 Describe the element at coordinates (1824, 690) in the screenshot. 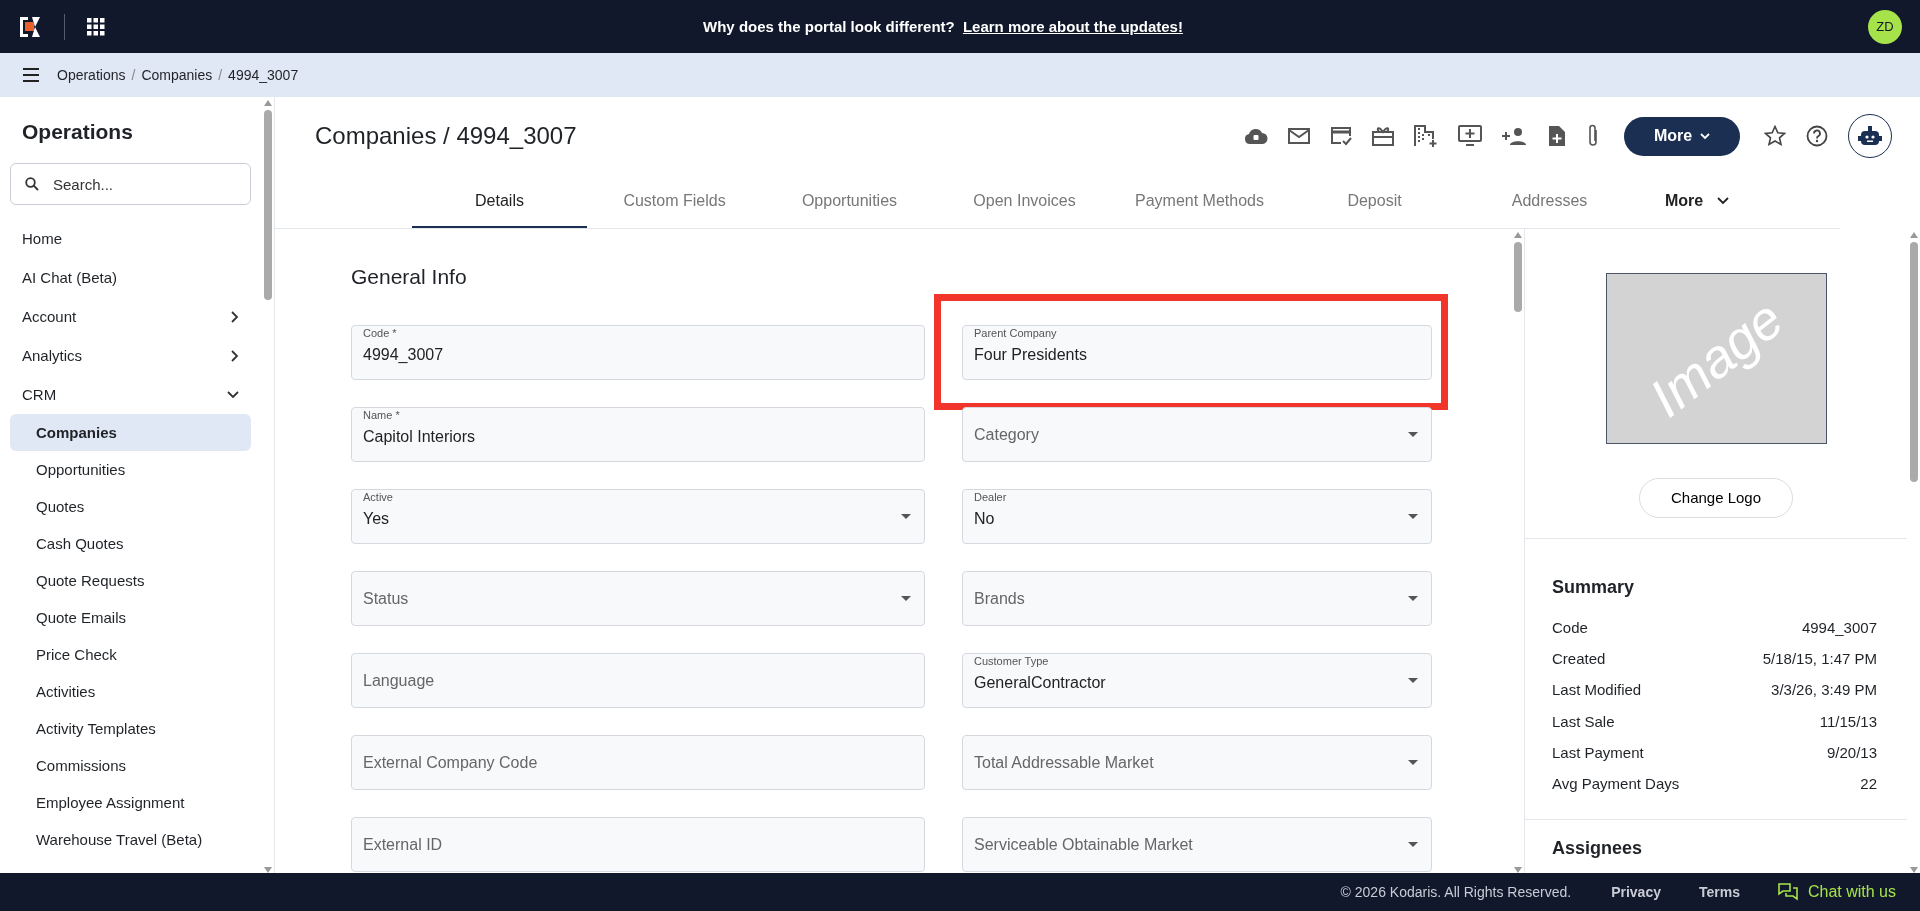

I see `summary-value: 3/3/26, 3:49 PM` at that location.